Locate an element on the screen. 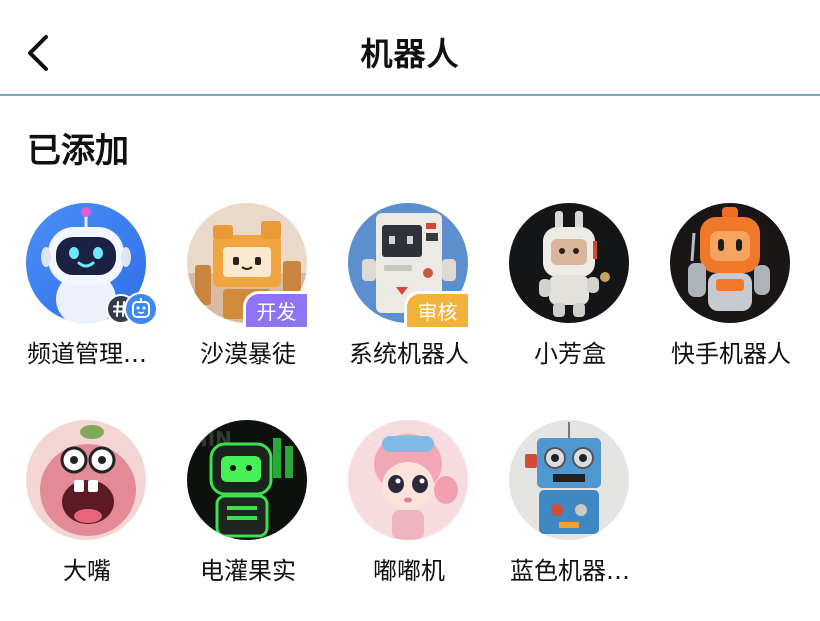 The width and height of the screenshot is (820, 621). blue-retro-robot-avatar is located at coordinates (569, 480).